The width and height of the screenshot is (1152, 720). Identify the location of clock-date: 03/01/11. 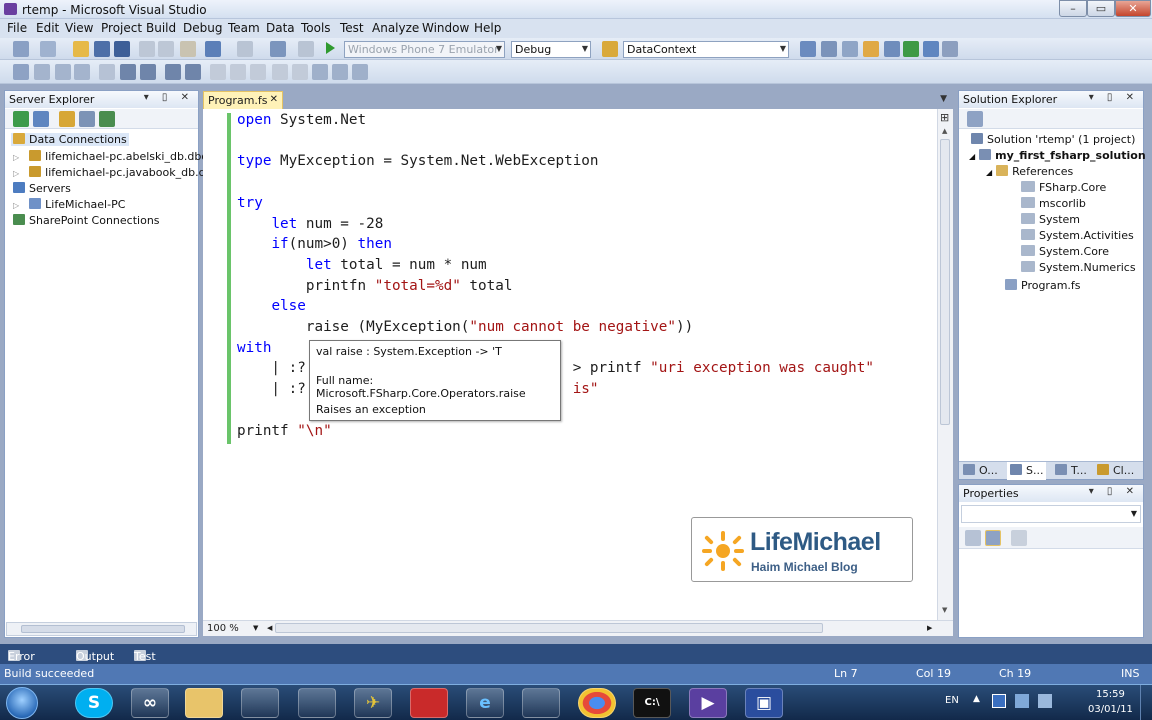
(1110, 709).